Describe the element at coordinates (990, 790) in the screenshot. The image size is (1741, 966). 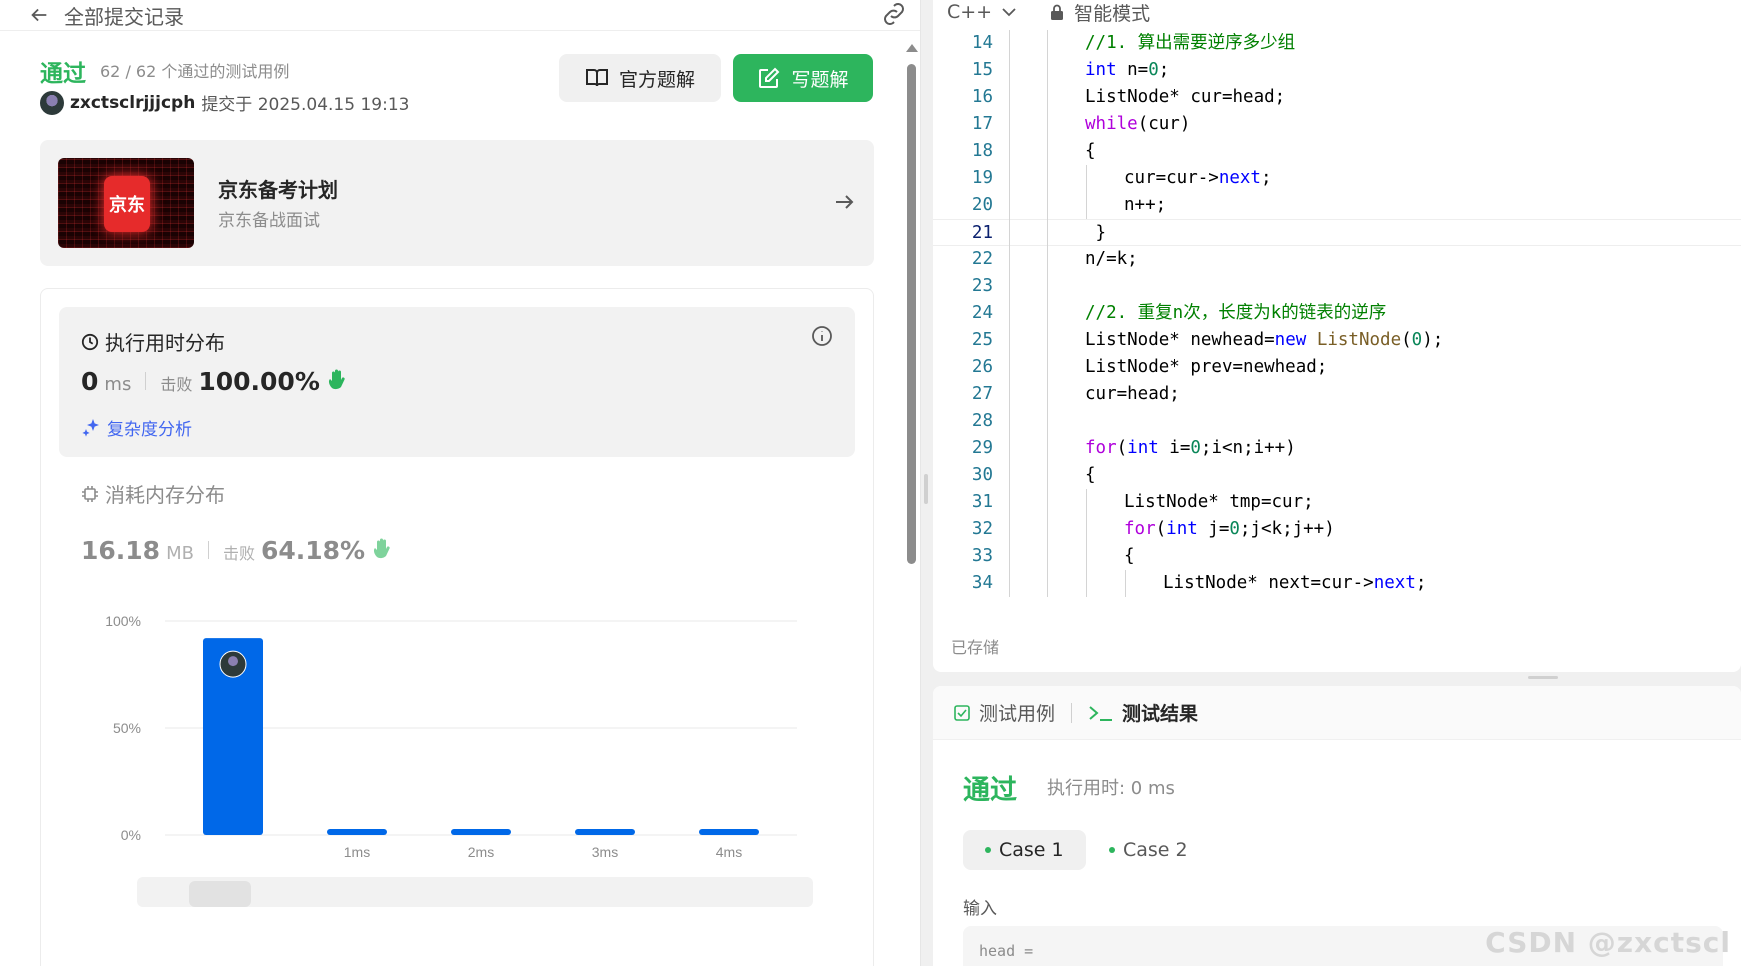
I see `result-status: 通过` at that location.